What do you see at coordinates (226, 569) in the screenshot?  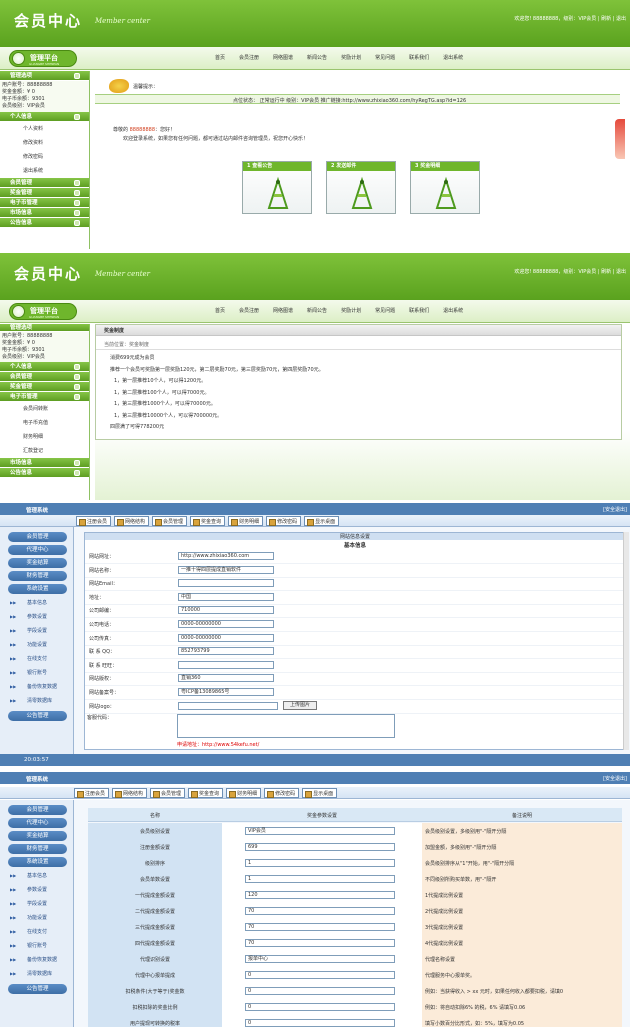 I see `field-input-1: 一推十得四层提成直销软件` at bounding box center [226, 569].